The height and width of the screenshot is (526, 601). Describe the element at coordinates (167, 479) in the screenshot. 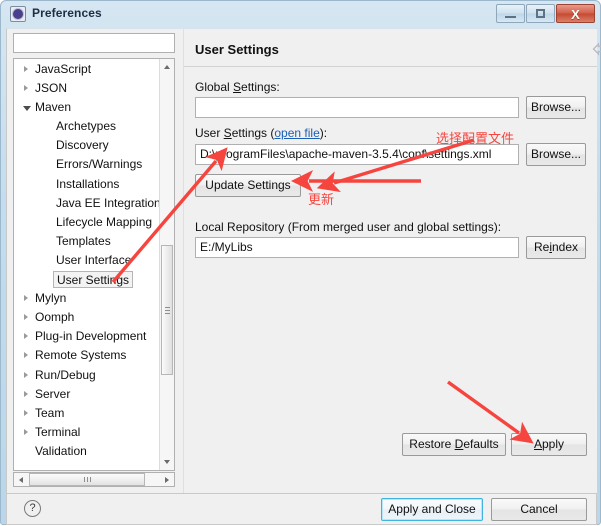

I see `scroll-right-arrow-icon` at that location.